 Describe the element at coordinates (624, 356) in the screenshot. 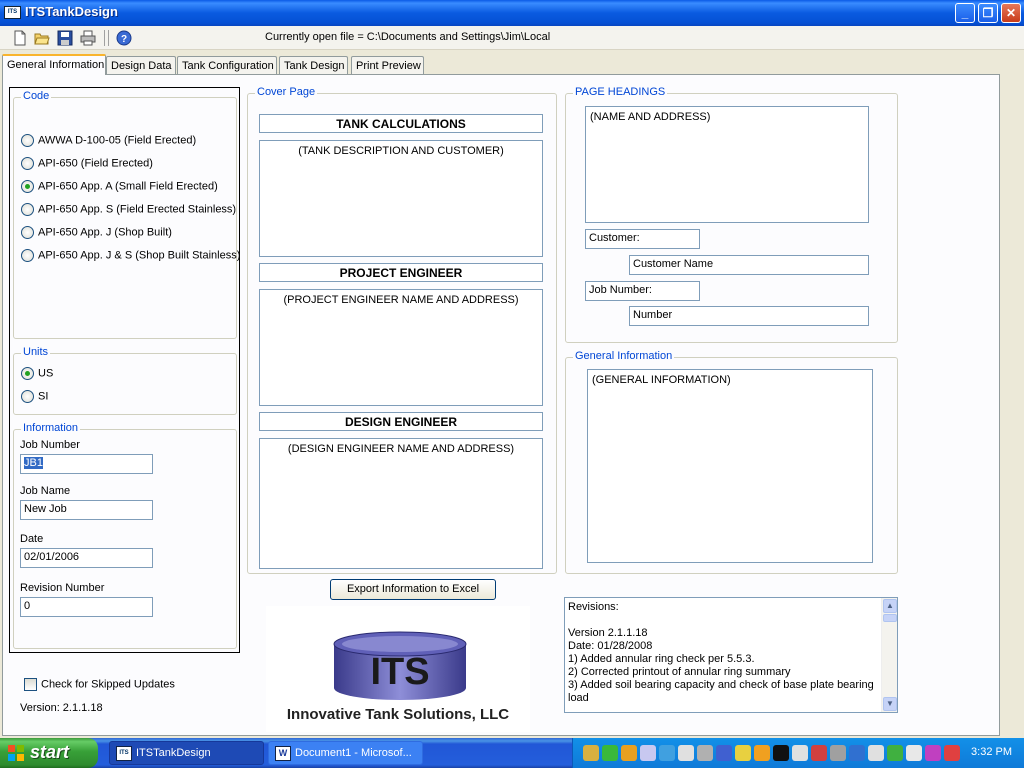

I see `general-information-legend: General Information` at that location.